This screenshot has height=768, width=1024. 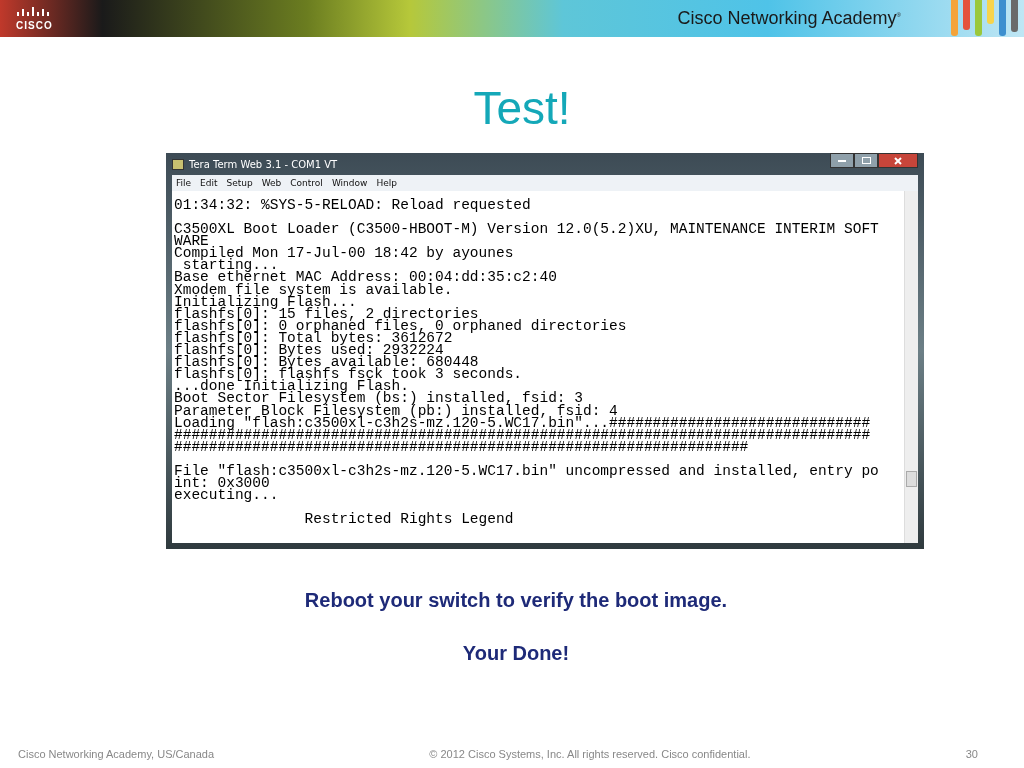 What do you see at coordinates (911, 479) in the screenshot?
I see `scroll-thumb` at bounding box center [911, 479].